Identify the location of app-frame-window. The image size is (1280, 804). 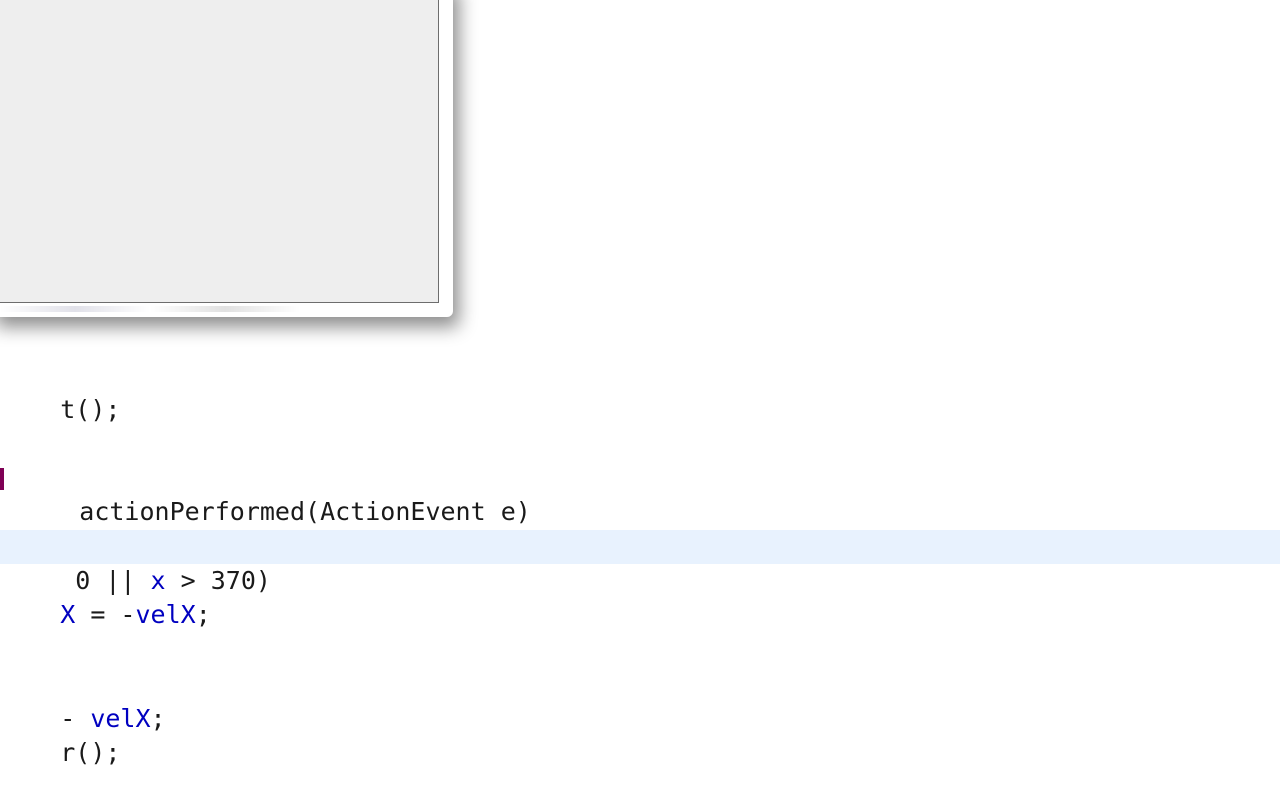
(226, 158).